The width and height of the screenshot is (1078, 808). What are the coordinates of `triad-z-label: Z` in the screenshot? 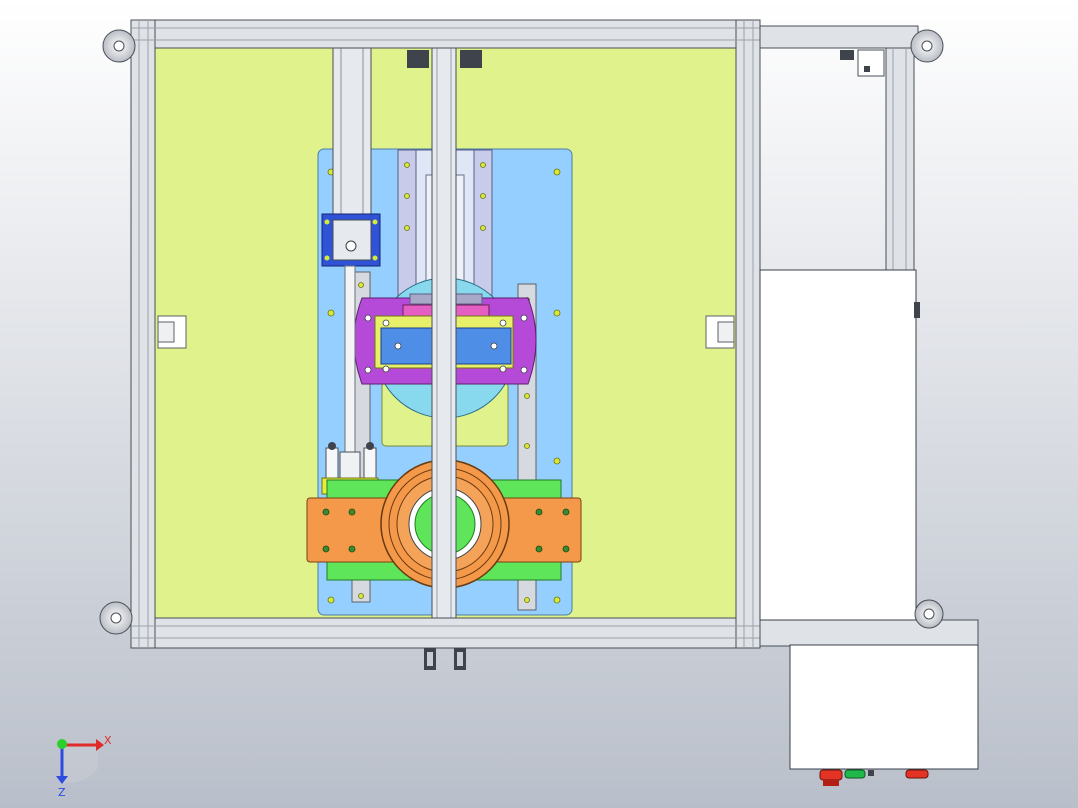 It's located at (62, 792).